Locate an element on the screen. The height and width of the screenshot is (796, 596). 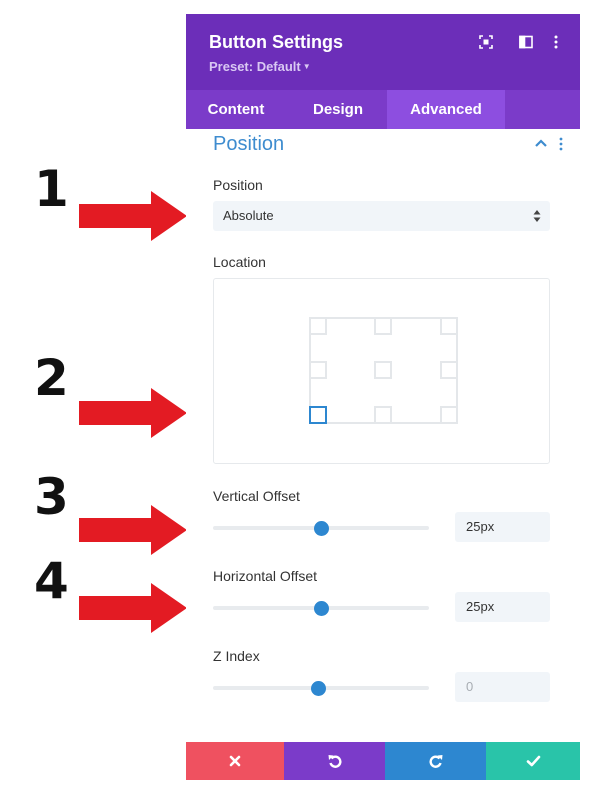
panel-title: Button Settings is located at coordinates (276, 42).